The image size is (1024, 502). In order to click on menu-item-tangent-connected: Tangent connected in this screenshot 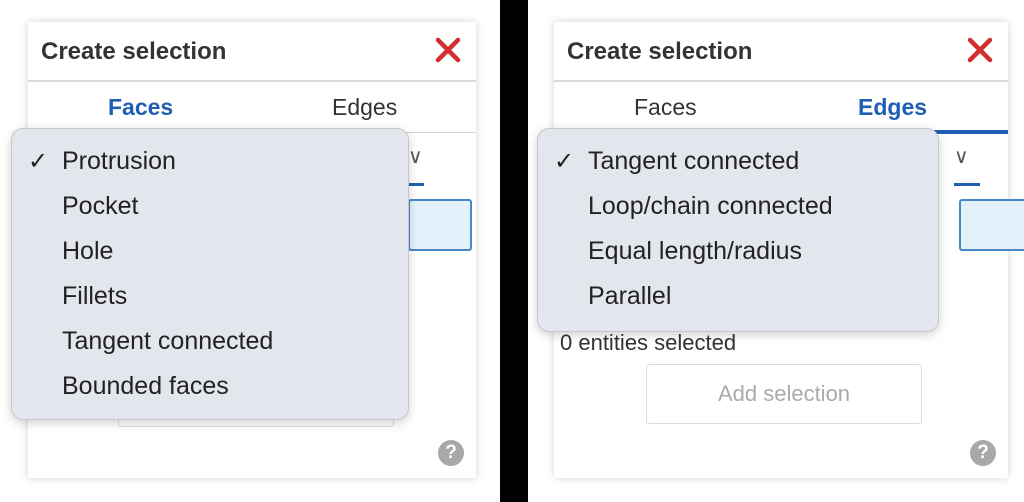, I will do `click(210, 344)`.